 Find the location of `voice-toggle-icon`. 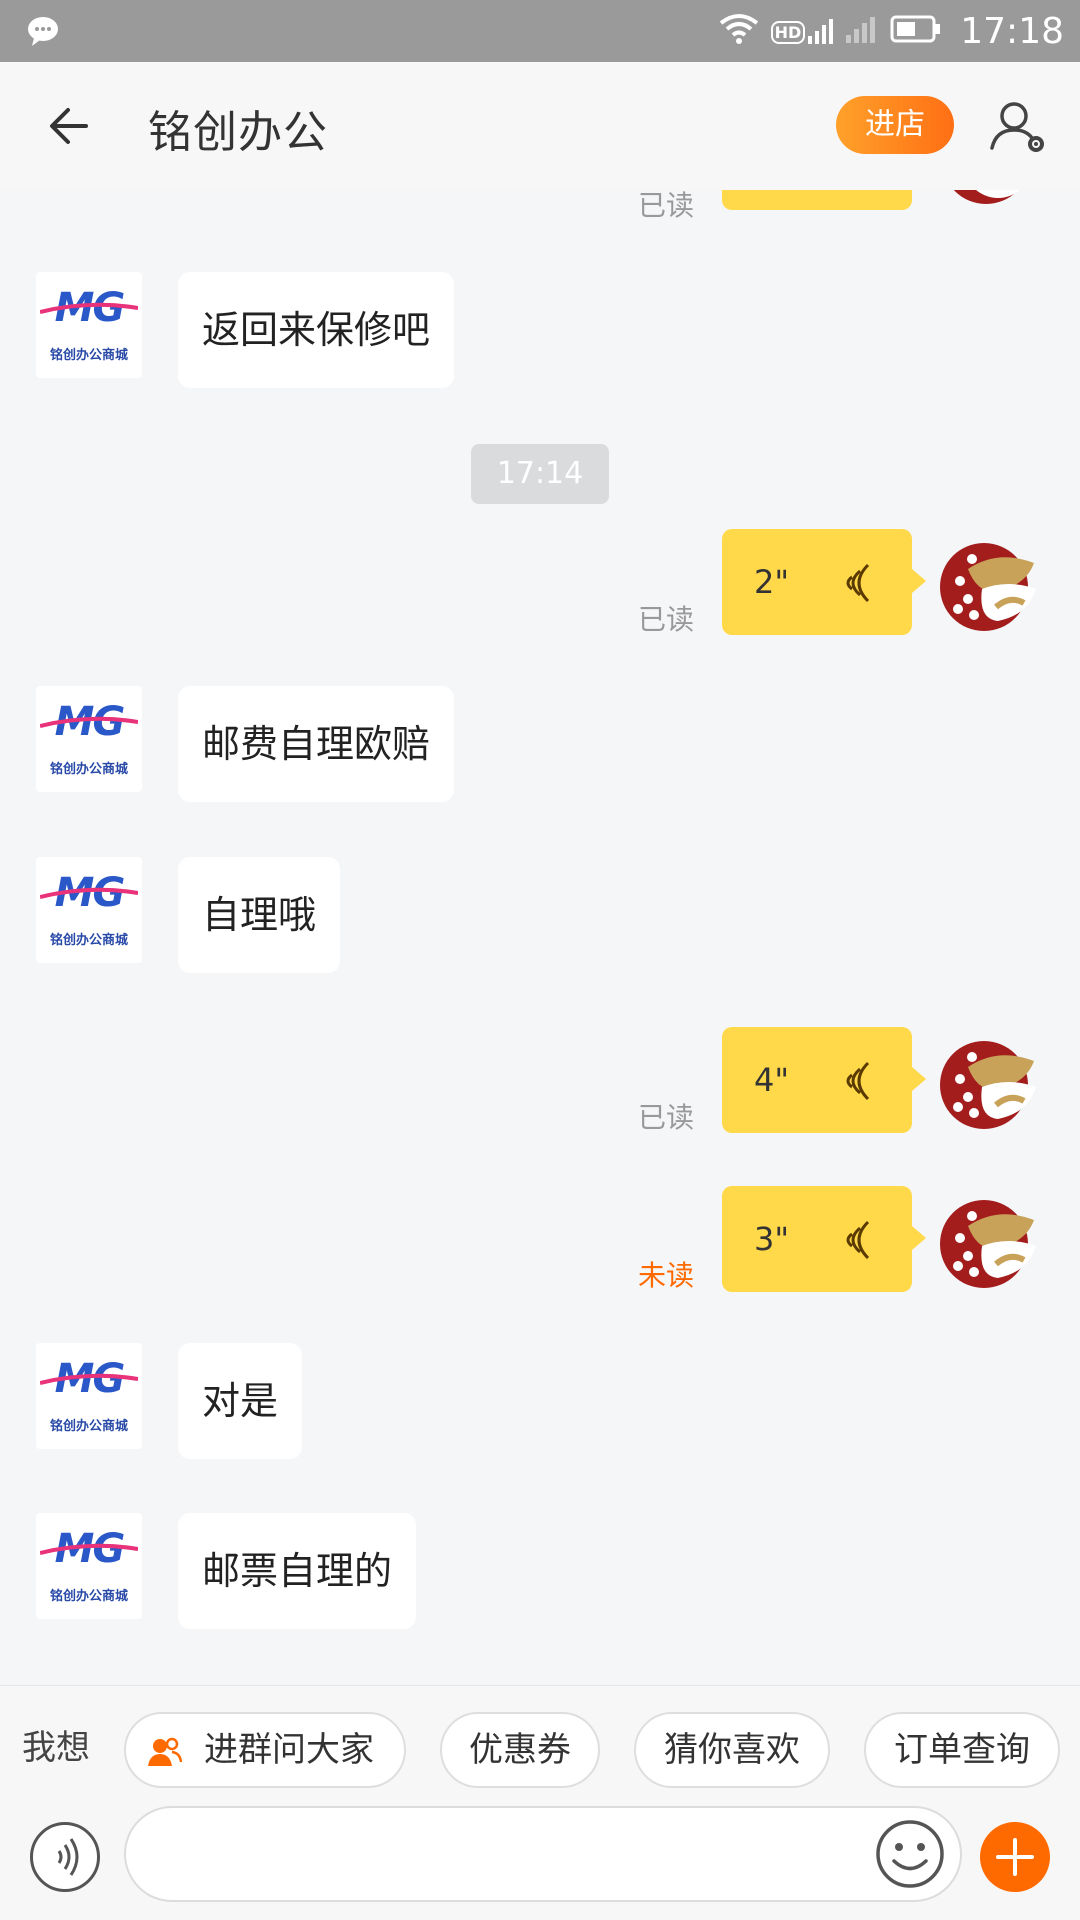

voice-toggle-icon is located at coordinates (65, 1857).